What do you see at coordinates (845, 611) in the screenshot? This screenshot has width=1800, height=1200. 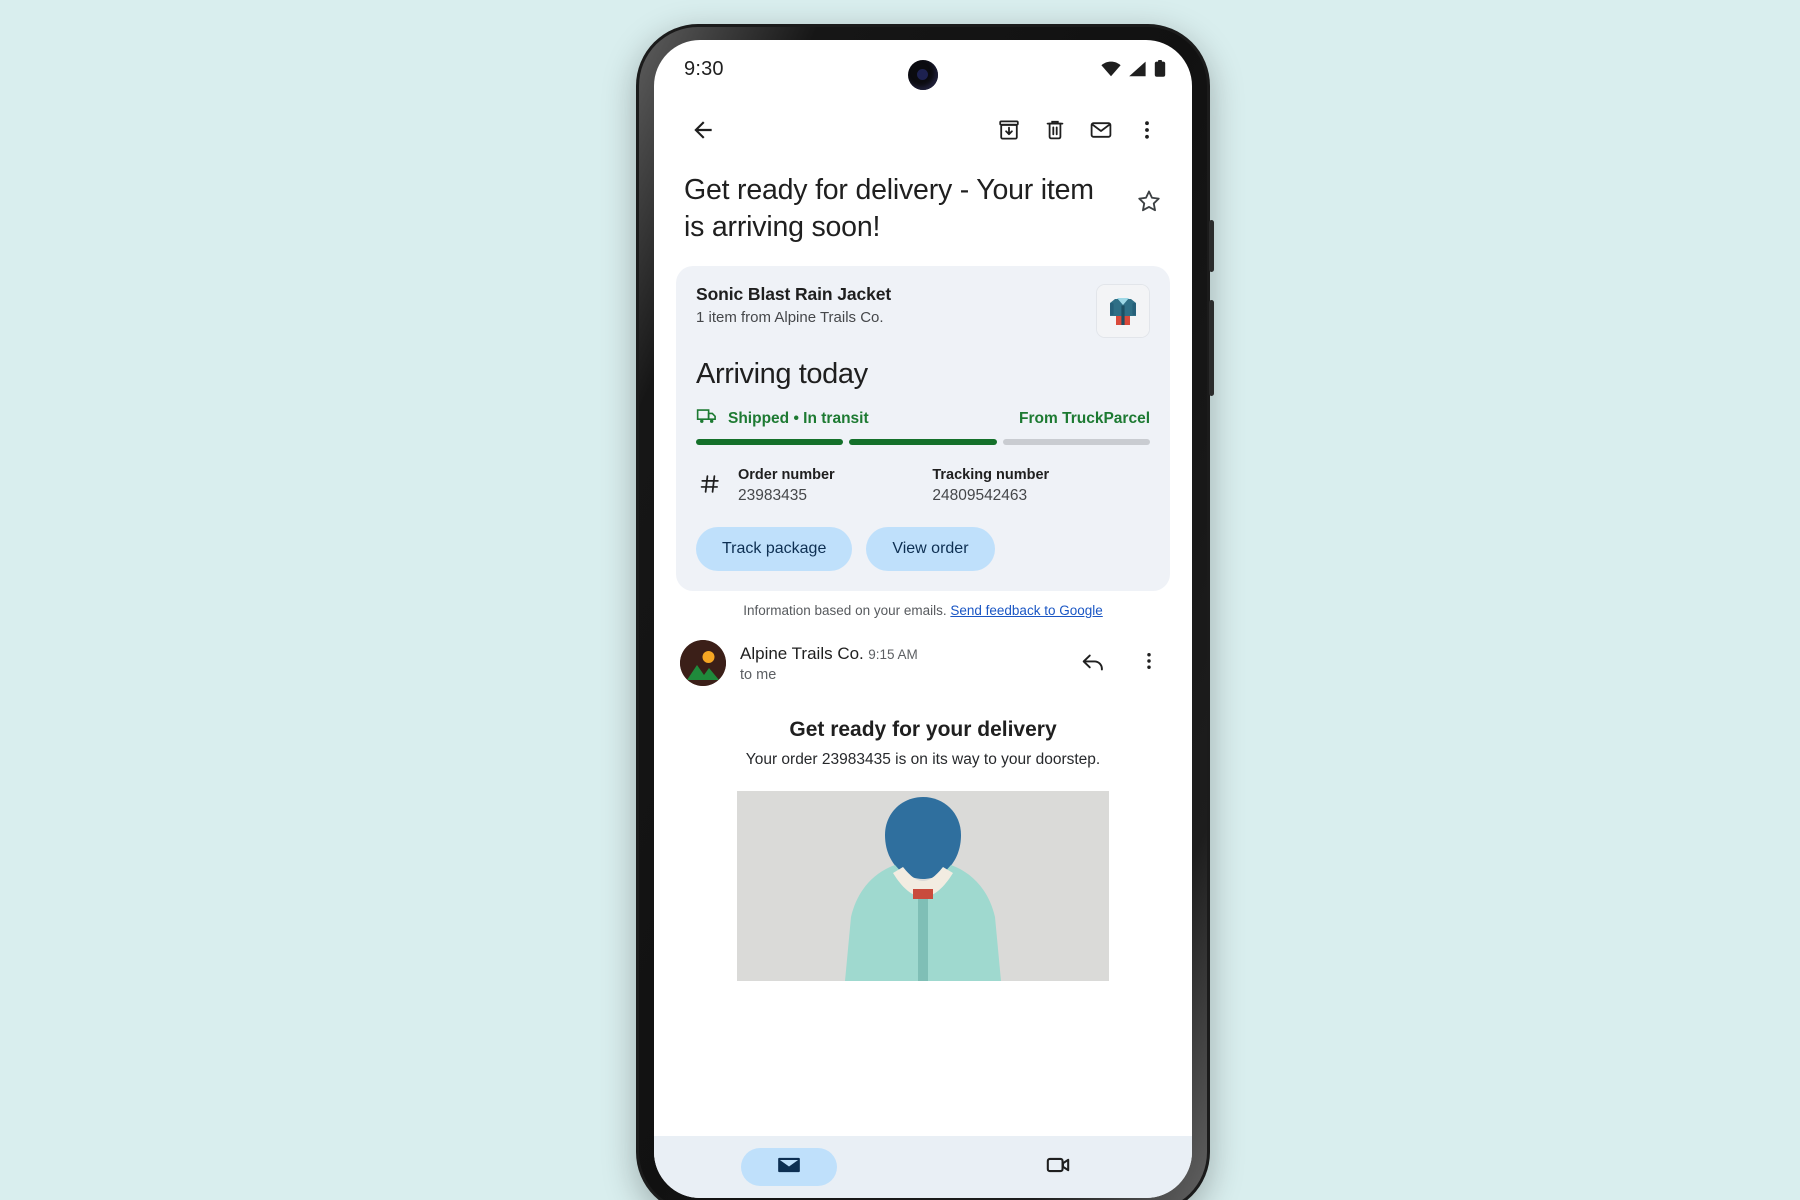 I see `disclaimer-text: Information based on your emails.` at bounding box center [845, 611].